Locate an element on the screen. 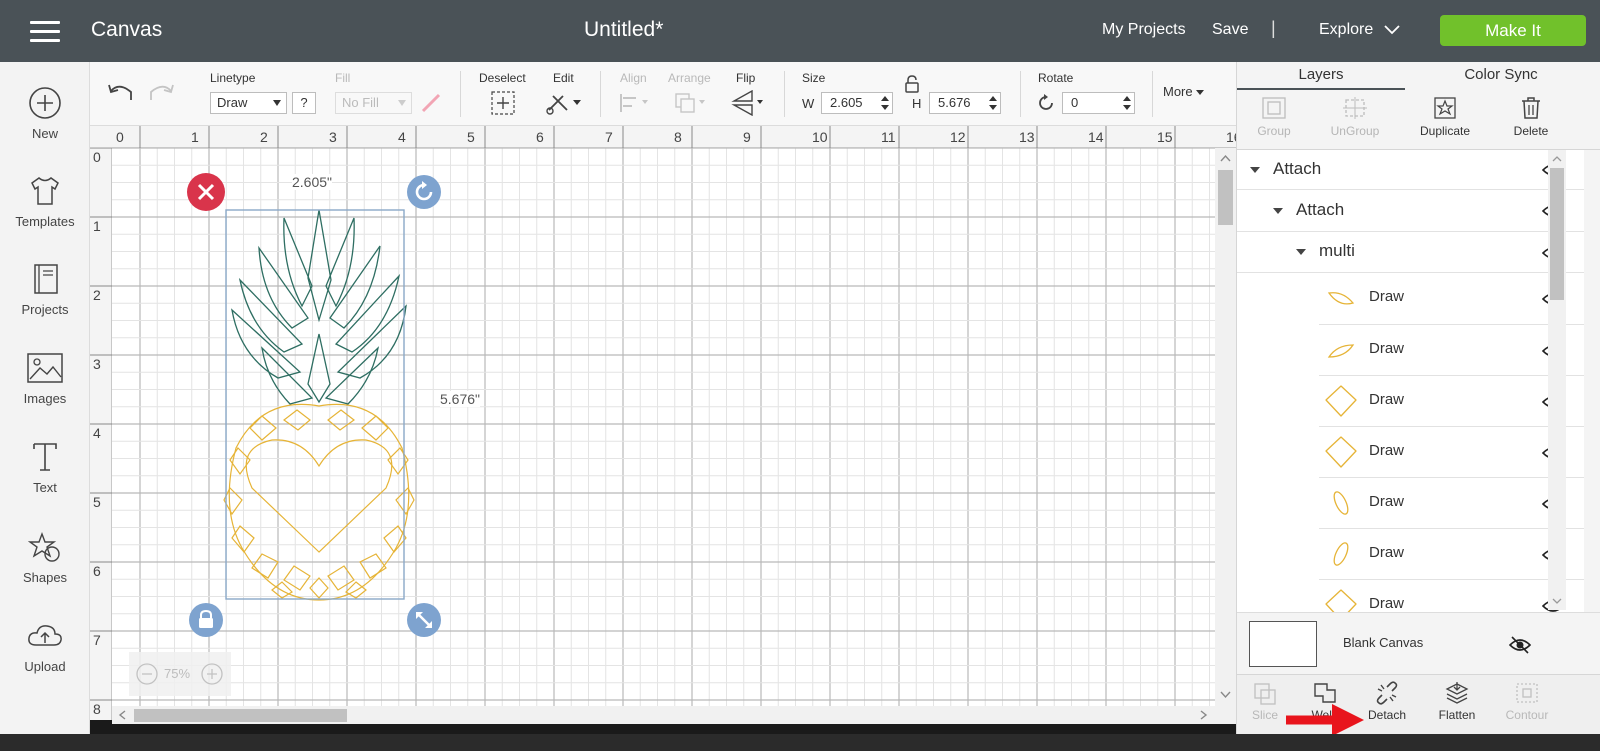  width-input: 2.605 is located at coordinates (857, 103).